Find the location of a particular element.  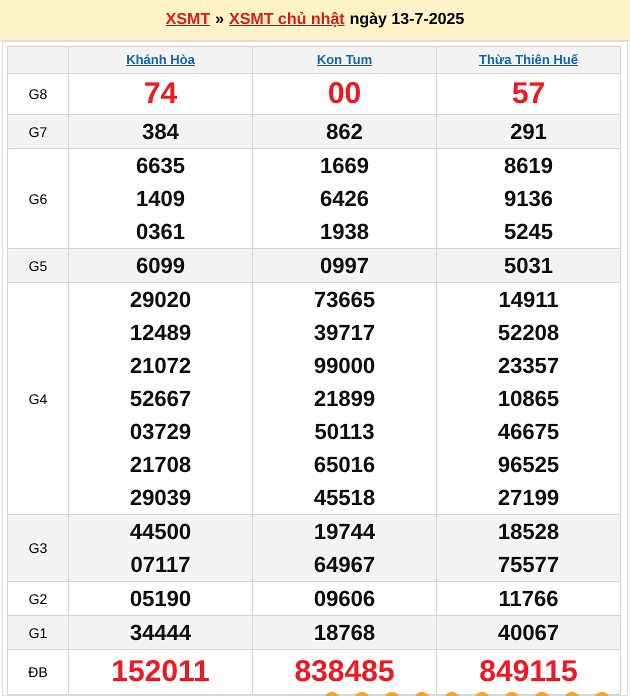

result-number: 74 is located at coordinates (160, 94).